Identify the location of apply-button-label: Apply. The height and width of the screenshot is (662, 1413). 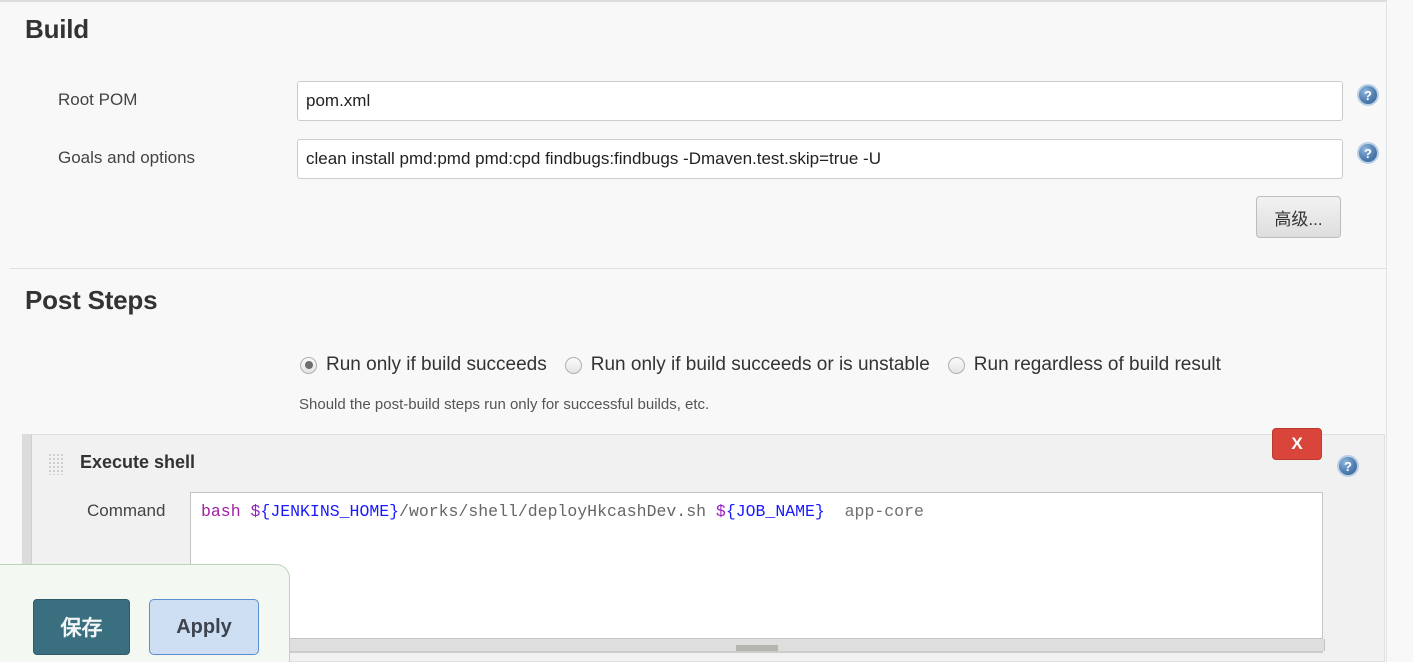
(204, 626).